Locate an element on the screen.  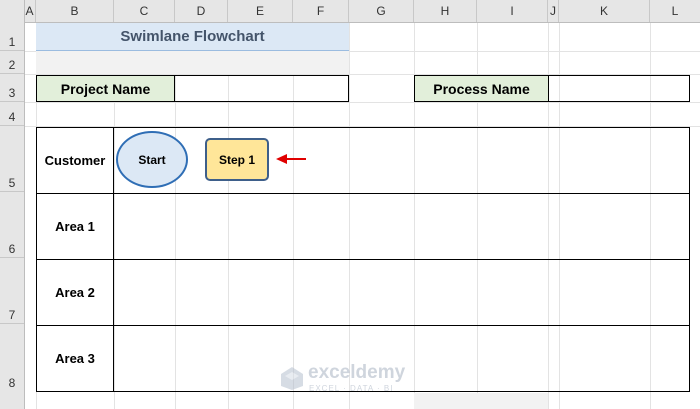
row-header-1: 1 is located at coordinates (12, 36).